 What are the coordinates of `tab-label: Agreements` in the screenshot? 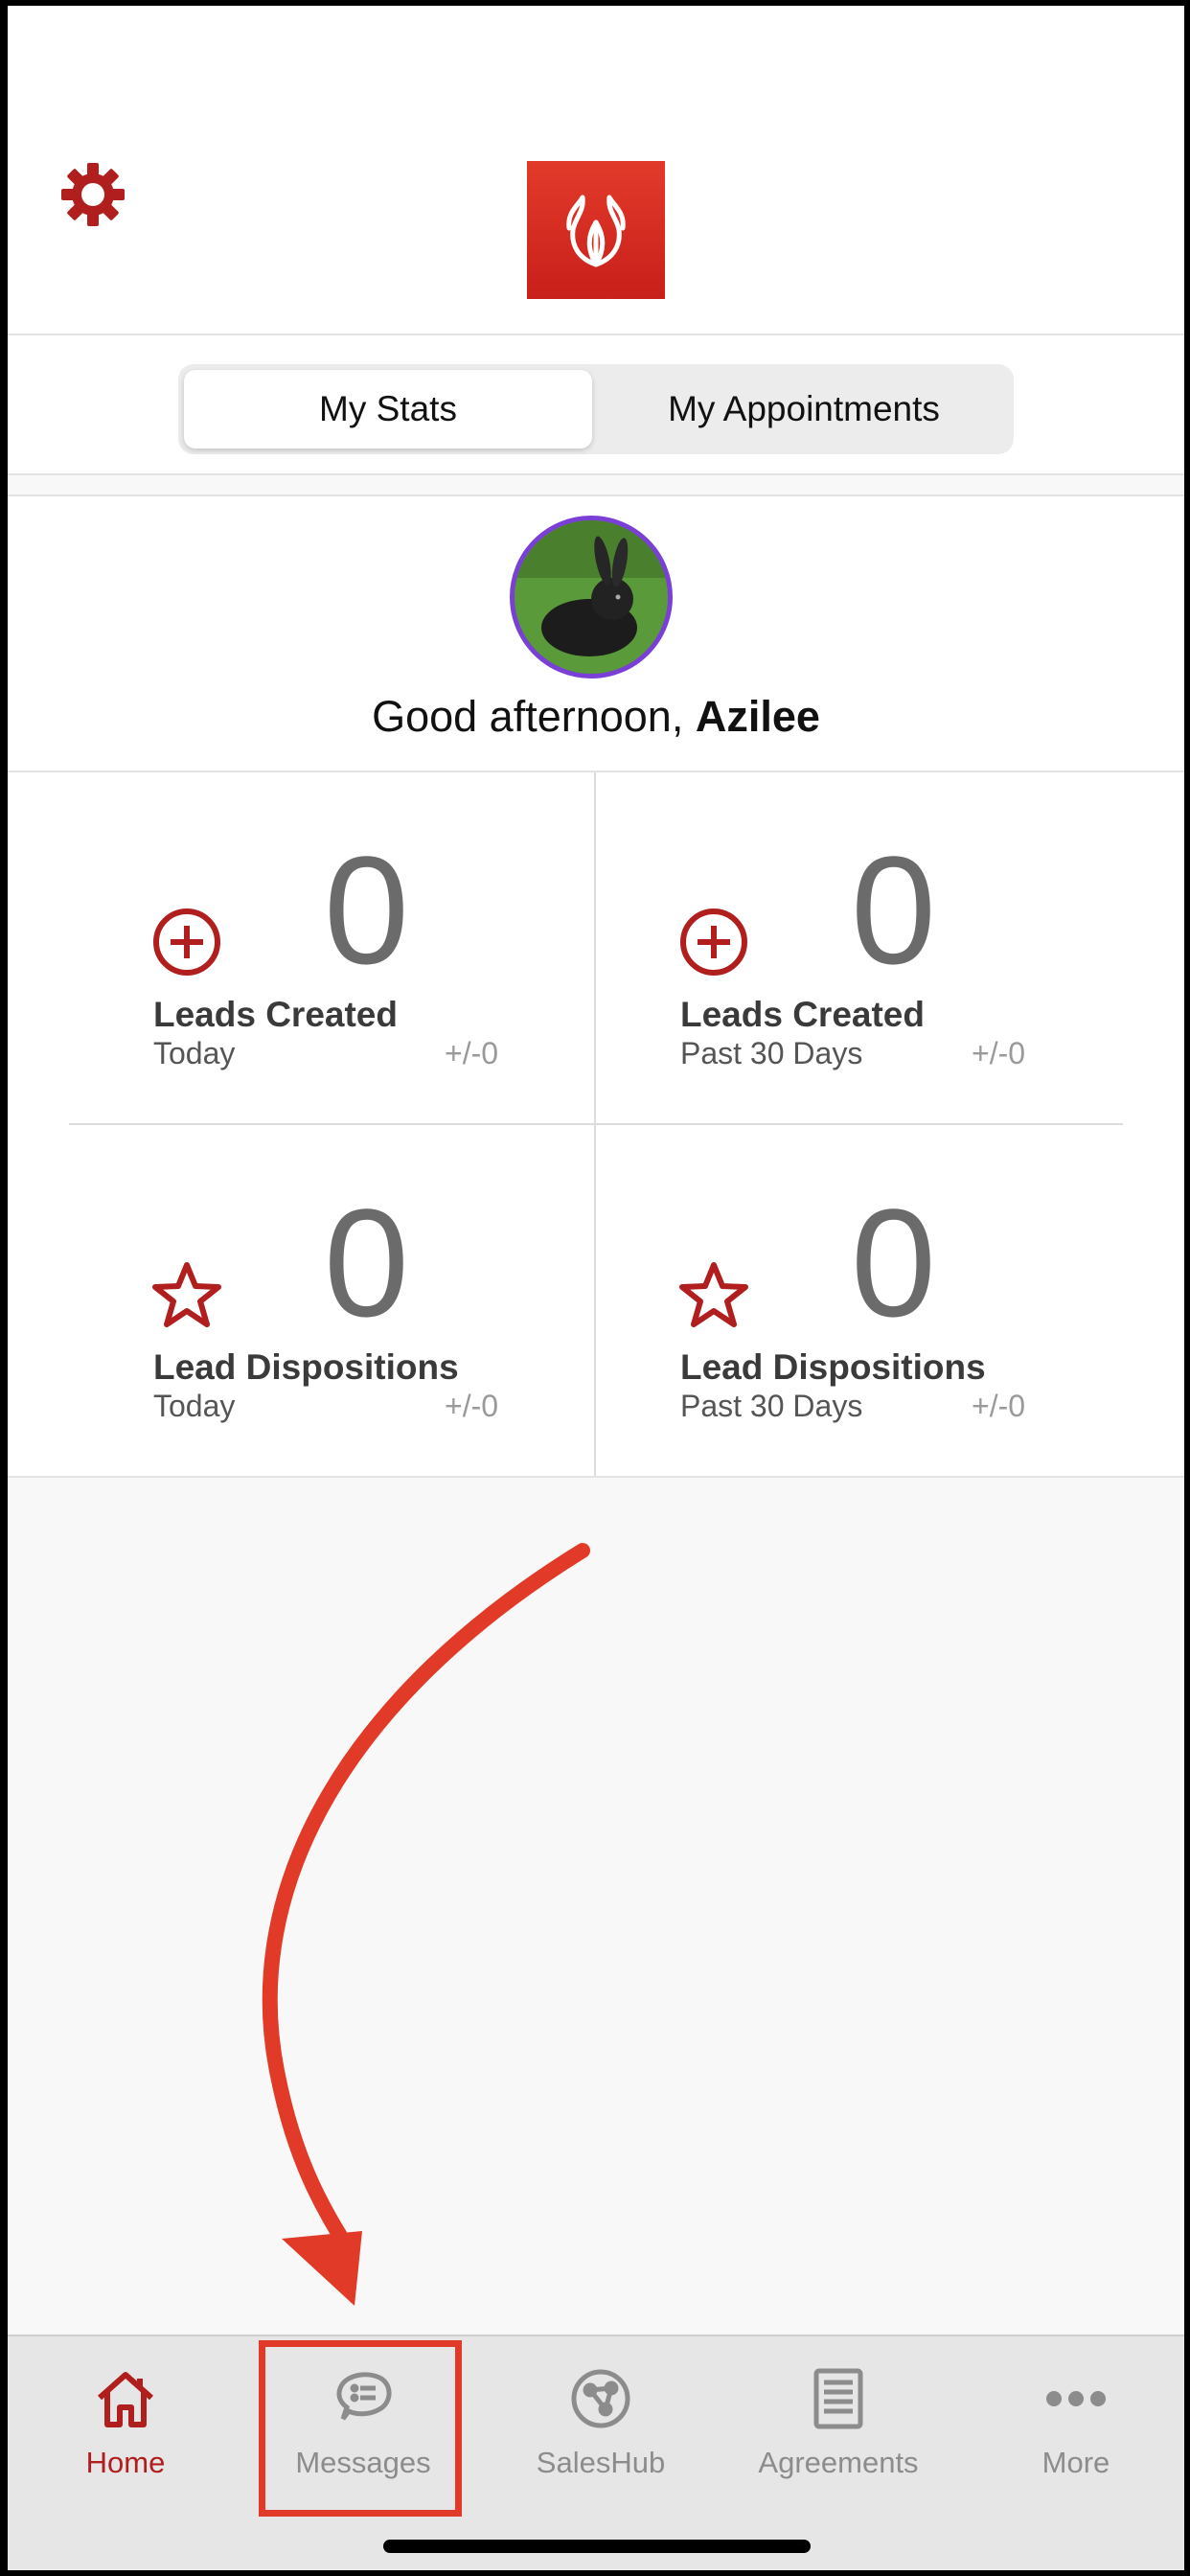 It's located at (839, 2463).